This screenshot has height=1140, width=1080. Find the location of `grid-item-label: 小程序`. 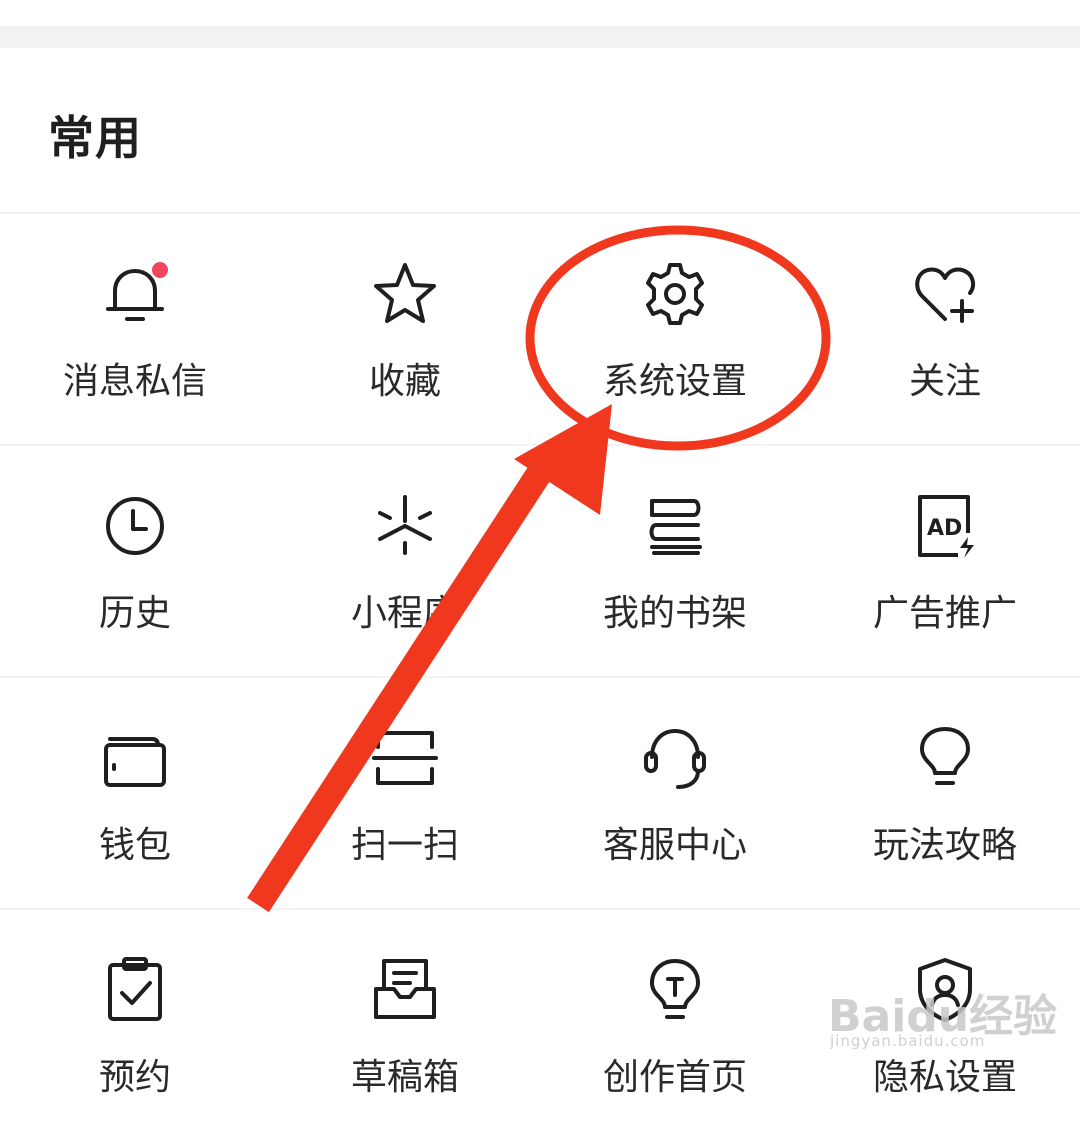

grid-item-label: 小程序 is located at coordinates (404, 613).